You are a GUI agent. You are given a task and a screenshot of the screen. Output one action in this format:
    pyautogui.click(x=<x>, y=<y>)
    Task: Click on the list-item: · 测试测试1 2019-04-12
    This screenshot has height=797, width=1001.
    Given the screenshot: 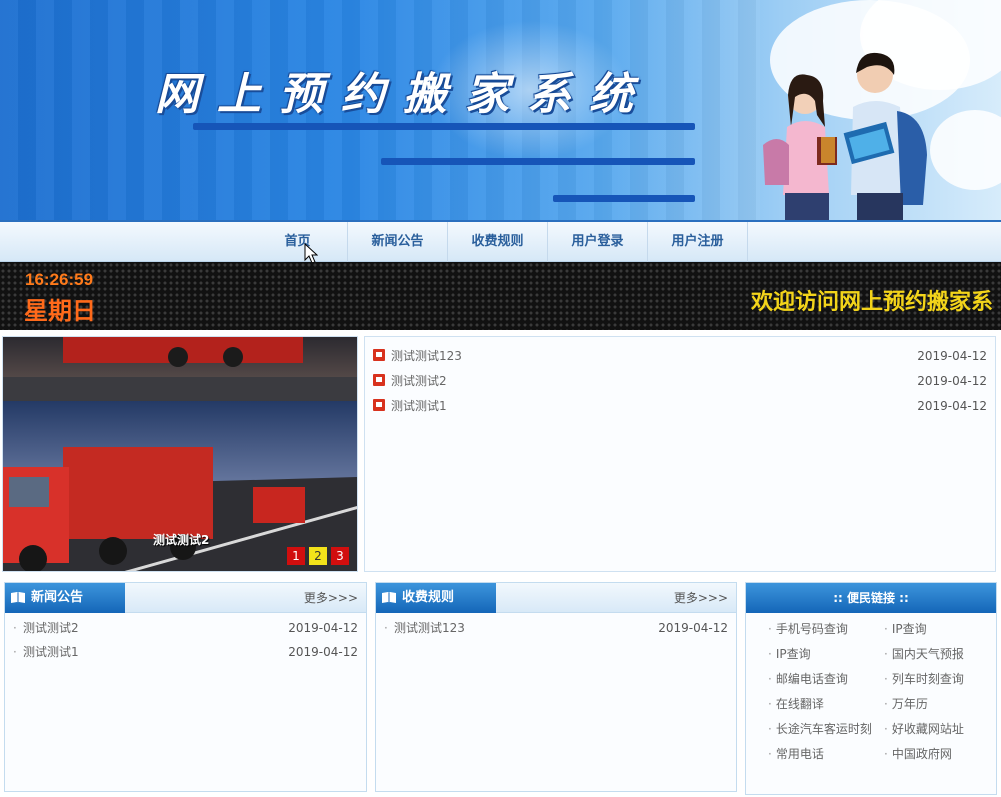 What is the action you would take?
    pyautogui.click(x=185, y=652)
    